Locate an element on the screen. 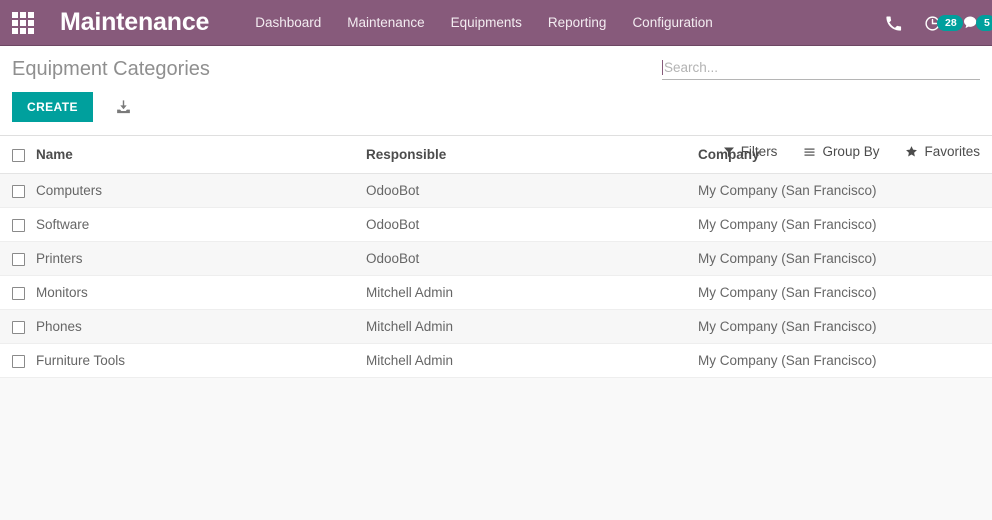 This screenshot has height=520, width=992. select-all-header is located at coordinates (18, 155).